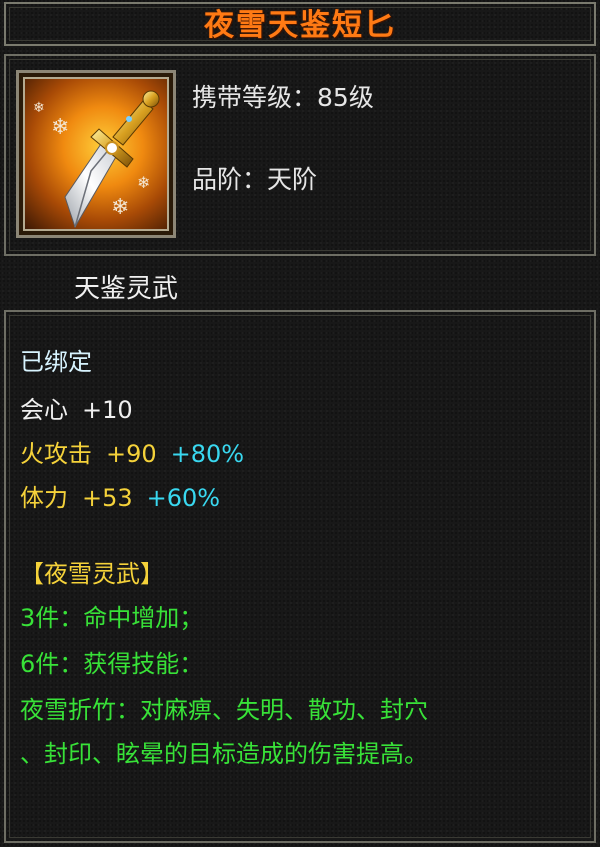  I want to click on stat-name: 火攻击, so click(56, 454).